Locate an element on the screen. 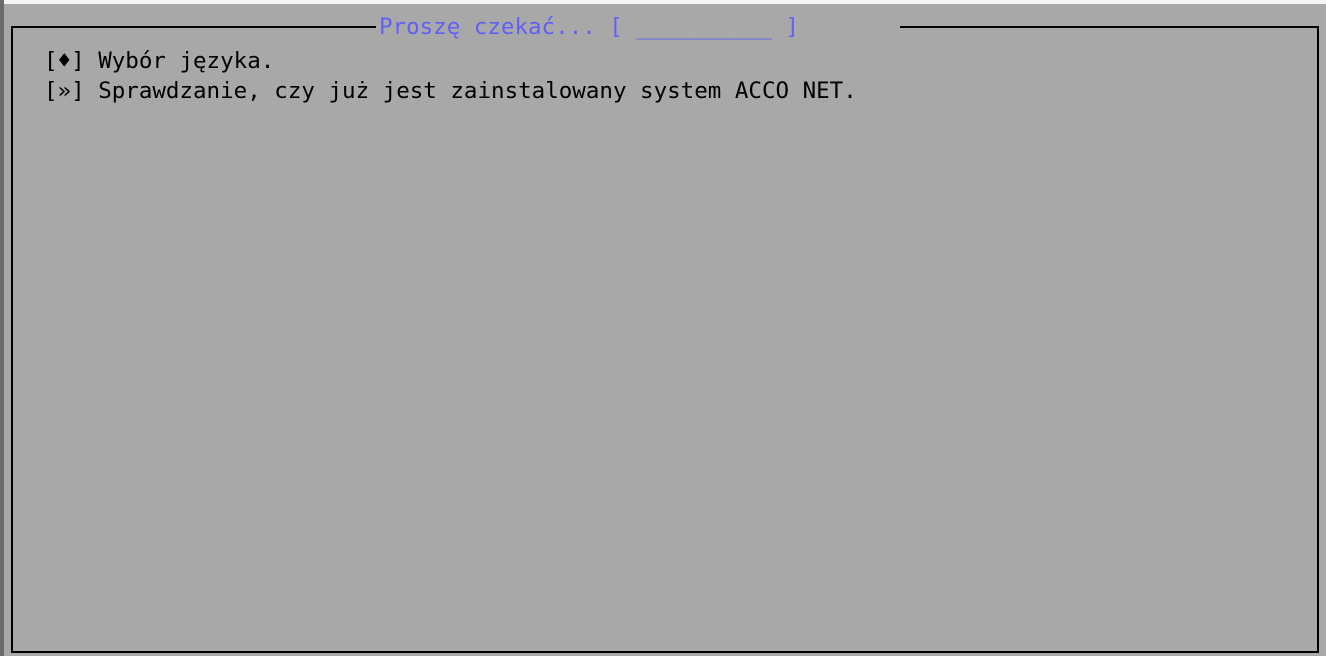 This screenshot has height=659, width=1326. step-item-language: [♦] Wybór języka. is located at coordinates (159, 61).